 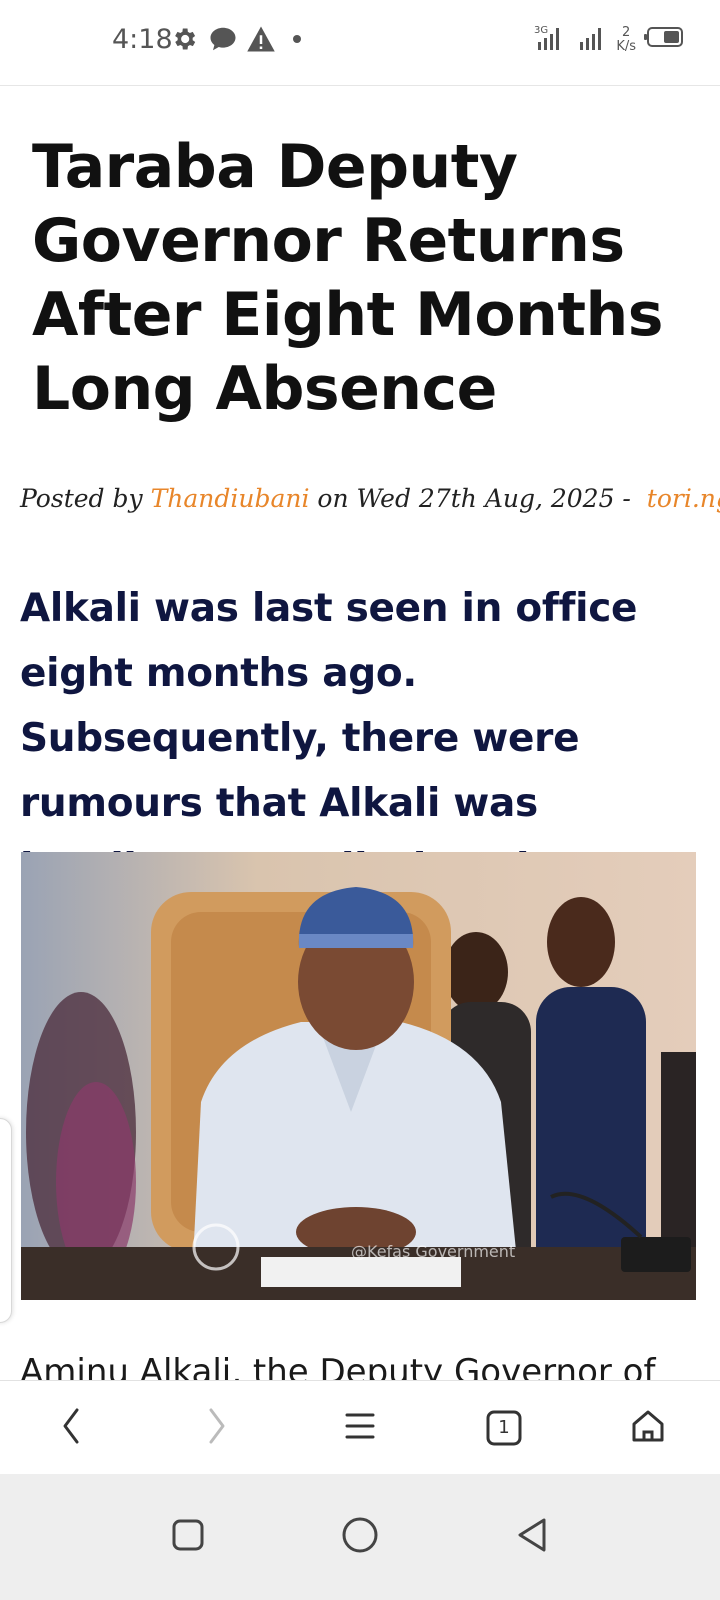 I want to click on source-link: tori.ng, so click(x=683, y=498).